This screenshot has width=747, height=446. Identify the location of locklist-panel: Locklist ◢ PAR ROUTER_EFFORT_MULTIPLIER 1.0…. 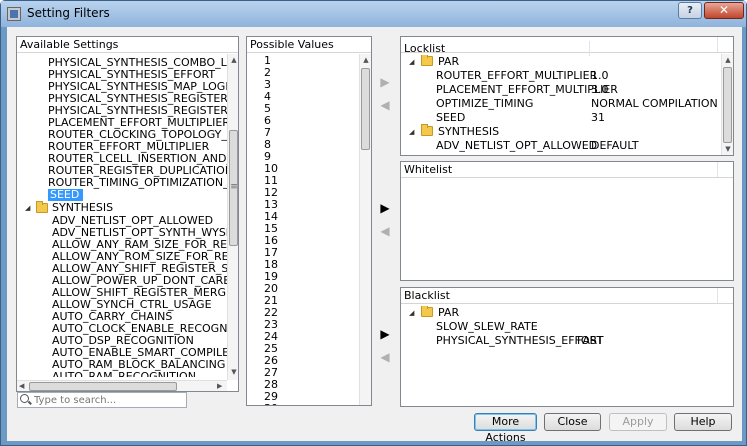
(567, 96).